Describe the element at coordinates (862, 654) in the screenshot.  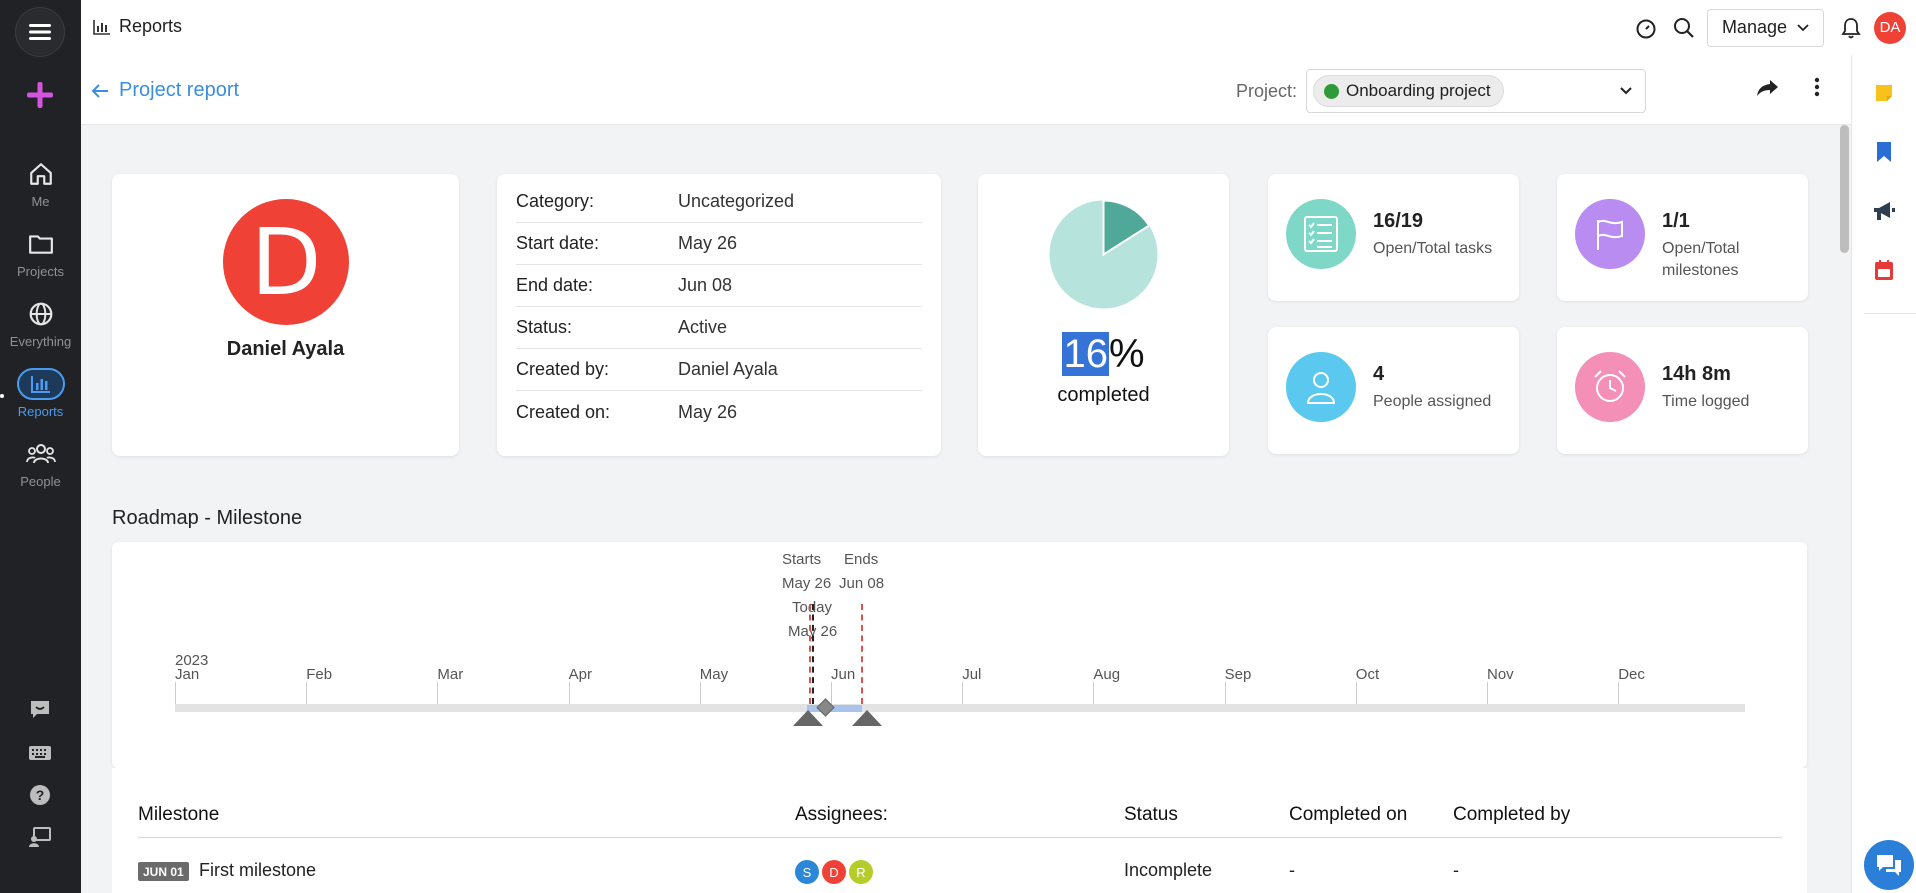
I see `end-marker-line` at that location.